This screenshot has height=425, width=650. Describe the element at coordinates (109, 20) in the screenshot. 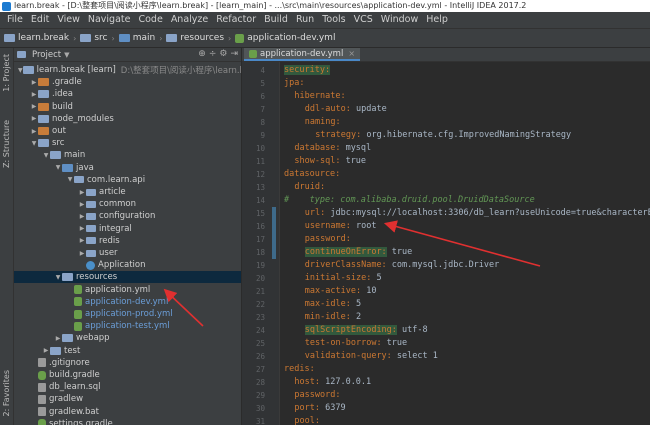

I see `menu-item-navigate: Navigate` at that location.